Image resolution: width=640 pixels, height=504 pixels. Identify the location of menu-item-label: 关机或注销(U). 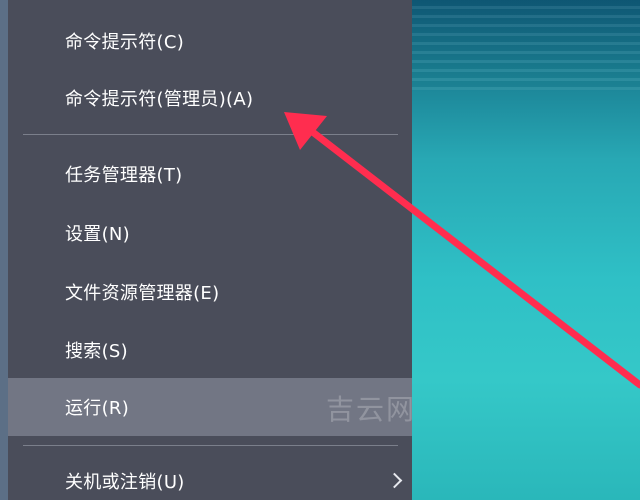
(125, 482).